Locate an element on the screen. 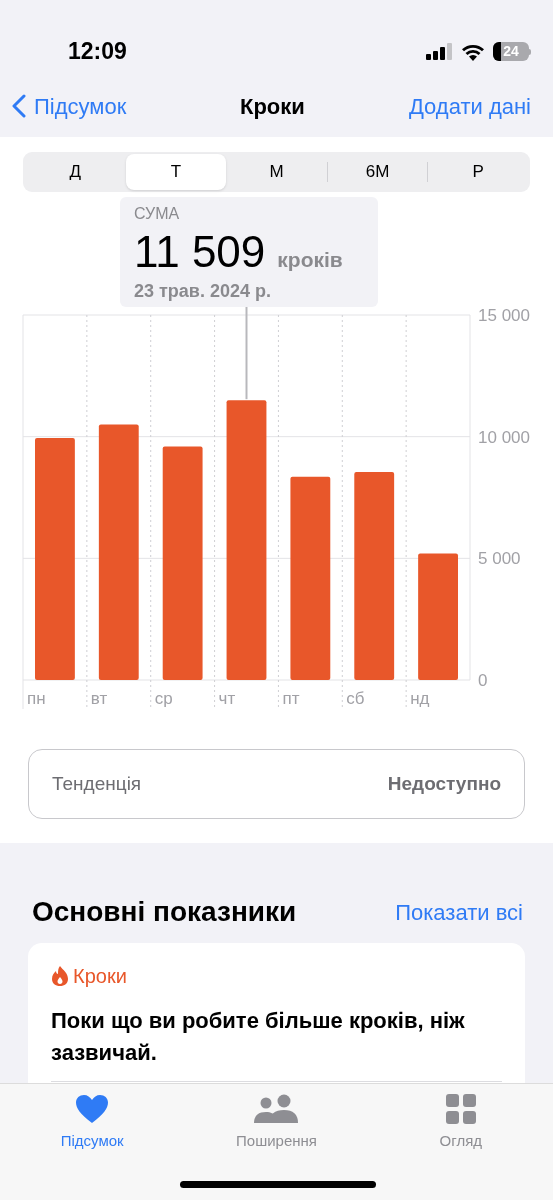 This screenshot has width=553, height=1200. card-category: Кроки is located at coordinates (100, 976).